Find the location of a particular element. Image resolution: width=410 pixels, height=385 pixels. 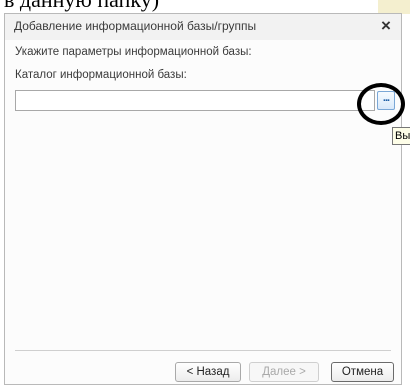

dialog-titlebar: Добавление информационной базы/группы × is located at coordinates (203, 27).